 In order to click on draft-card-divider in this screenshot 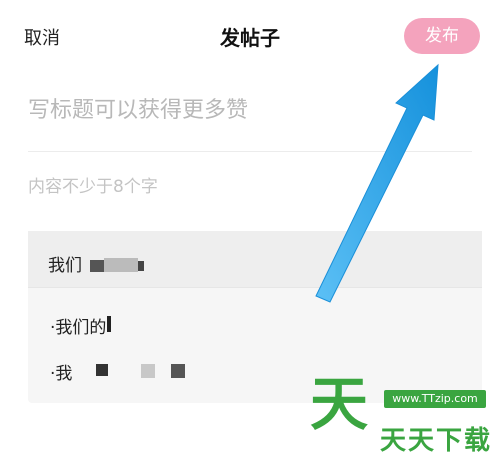, I will do `click(255, 287)`.